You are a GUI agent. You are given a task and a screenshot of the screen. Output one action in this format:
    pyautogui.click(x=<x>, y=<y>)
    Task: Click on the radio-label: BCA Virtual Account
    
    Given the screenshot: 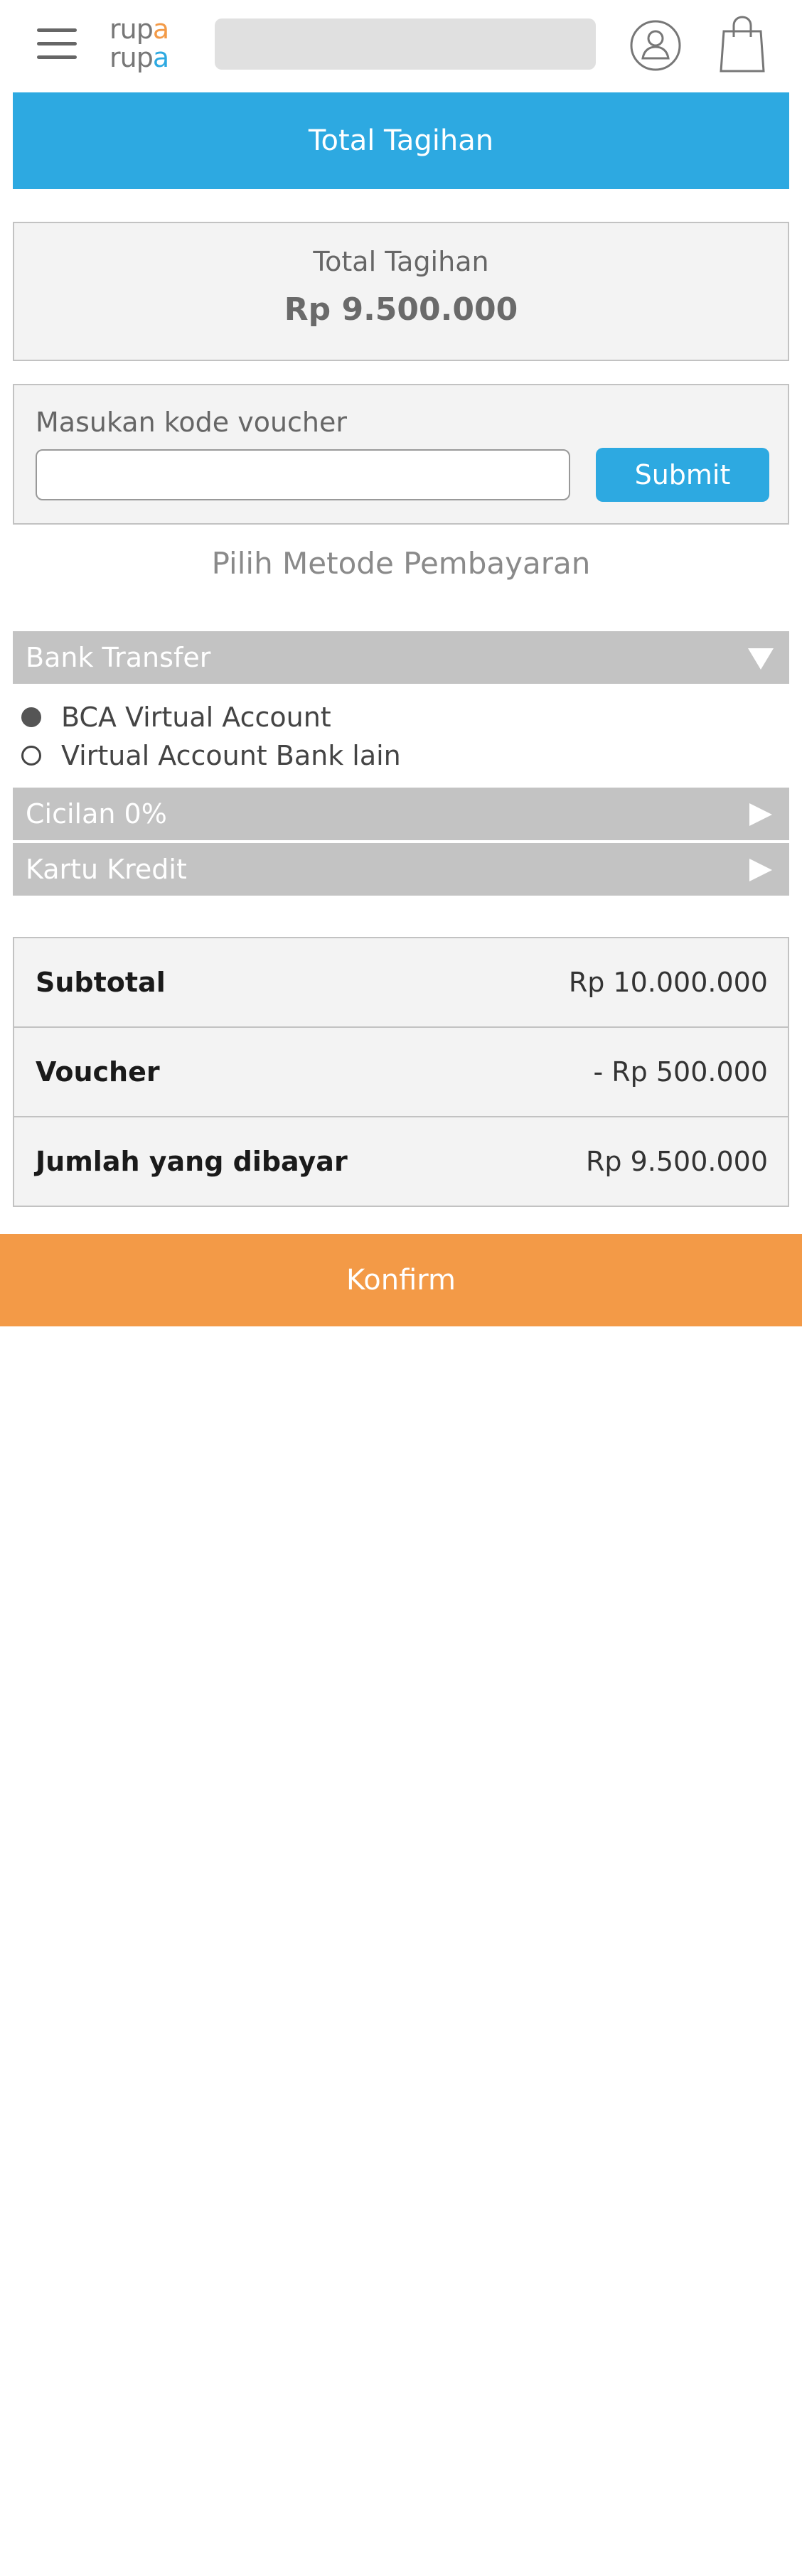 What is the action you would take?
    pyautogui.click(x=196, y=717)
    